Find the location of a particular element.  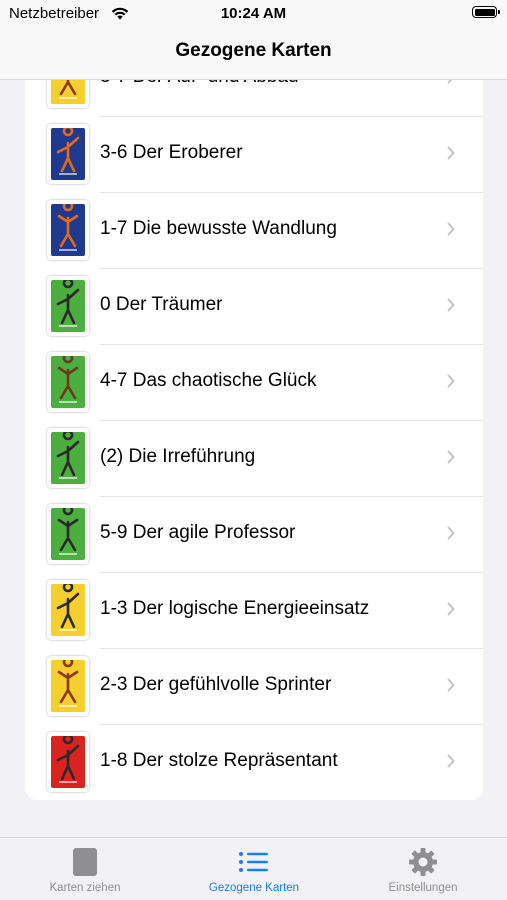

card-title: (2) Die Irreführung is located at coordinates (178, 456).